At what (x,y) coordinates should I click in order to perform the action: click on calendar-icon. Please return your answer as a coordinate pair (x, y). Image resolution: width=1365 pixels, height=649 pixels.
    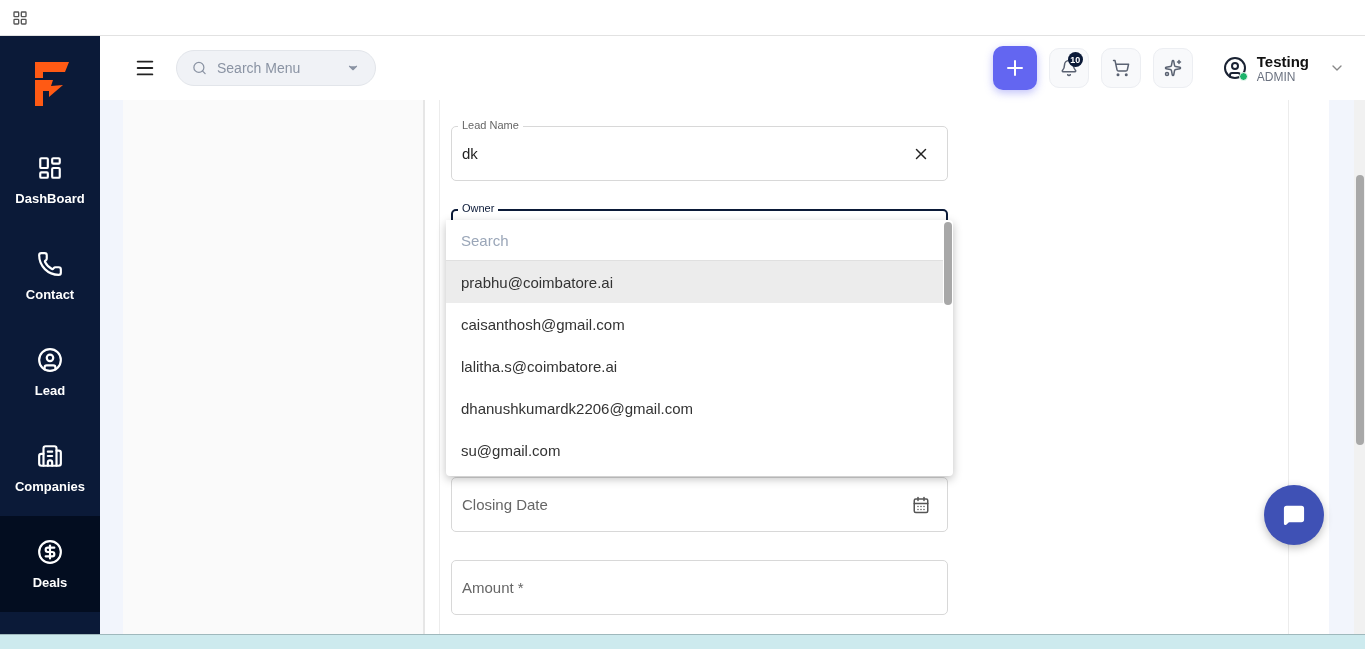
    Looking at the image, I should click on (921, 504).